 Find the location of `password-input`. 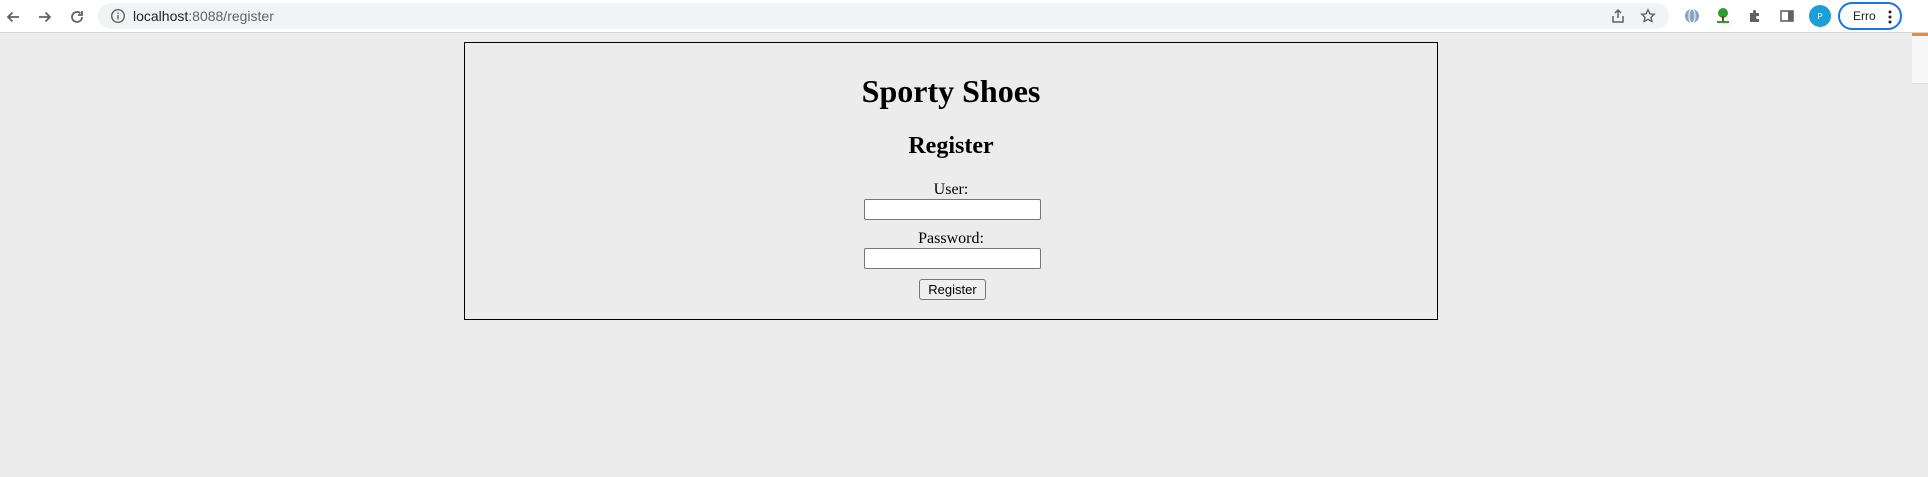

password-input is located at coordinates (952, 258).